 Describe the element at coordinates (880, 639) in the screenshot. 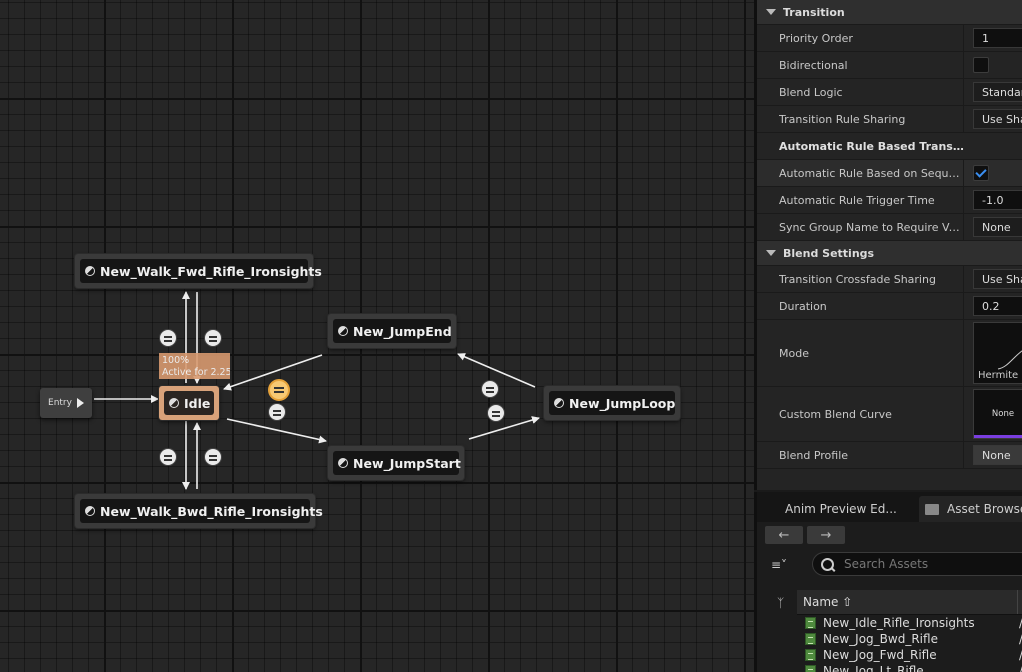

I see `asset-name: New_Jog_Bwd_Rifle` at that location.